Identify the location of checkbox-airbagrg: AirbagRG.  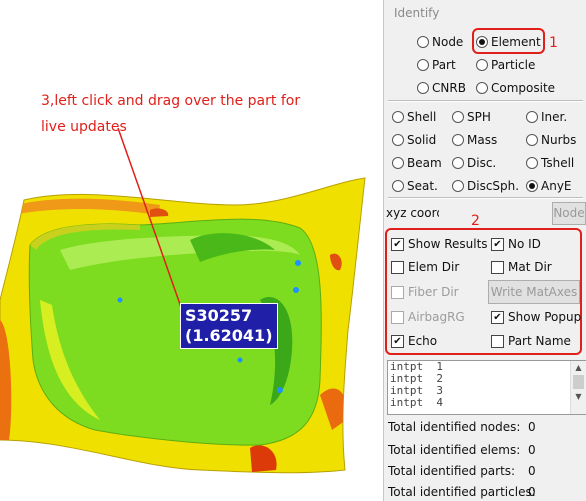
(428, 317).